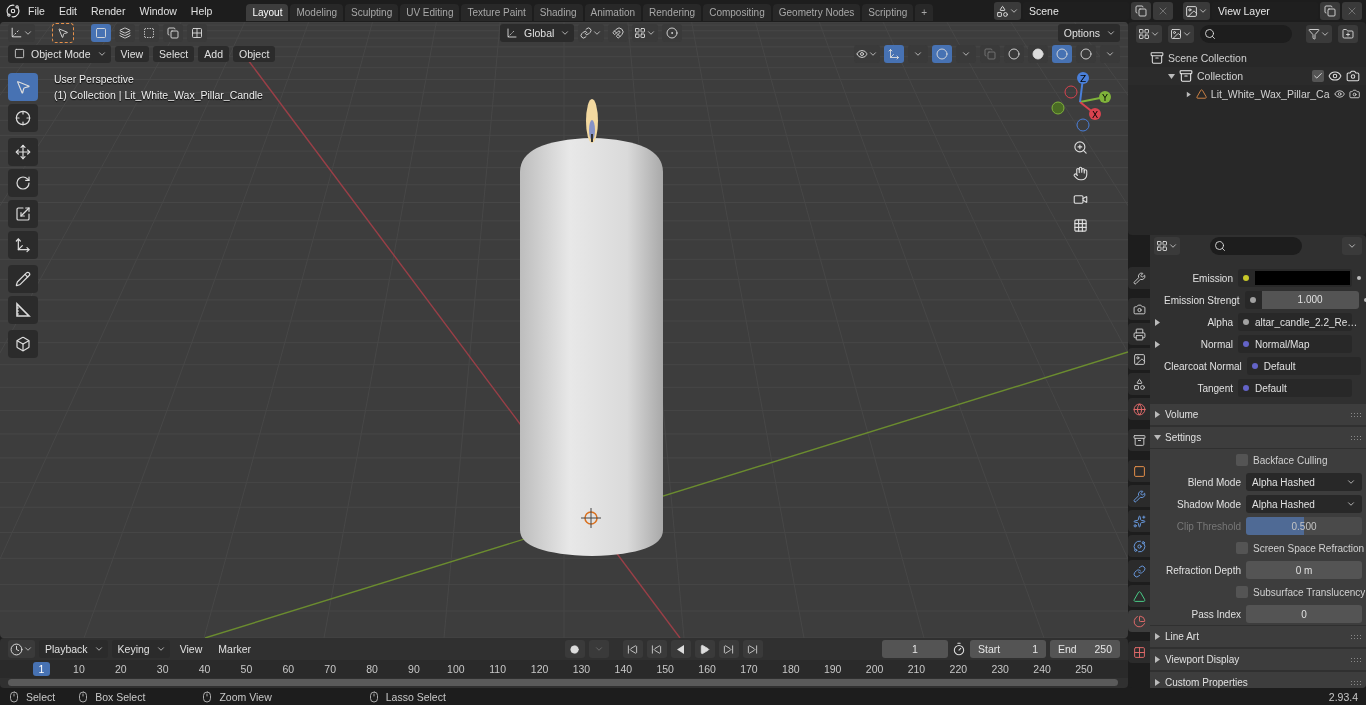 The image size is (1366, 705). What do you see at coordinates (1258, 636) in the screenshot?
I see `panel-header: Line Art` at bounding box center [1258, 636].